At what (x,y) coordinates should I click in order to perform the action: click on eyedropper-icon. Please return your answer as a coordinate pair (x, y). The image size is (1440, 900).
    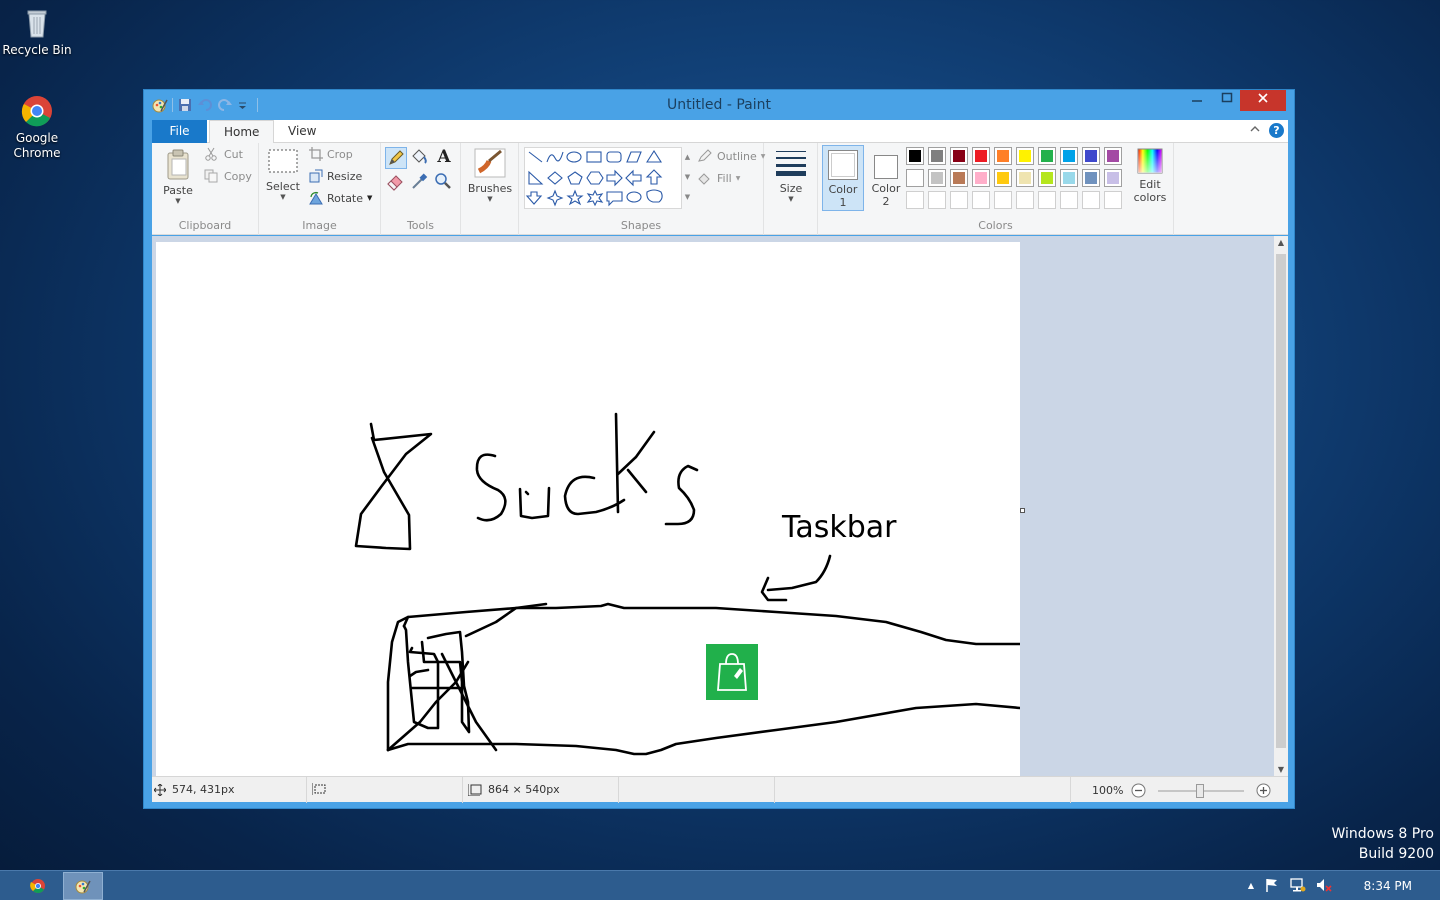
    Looking at the image, I should click on (420, 181).